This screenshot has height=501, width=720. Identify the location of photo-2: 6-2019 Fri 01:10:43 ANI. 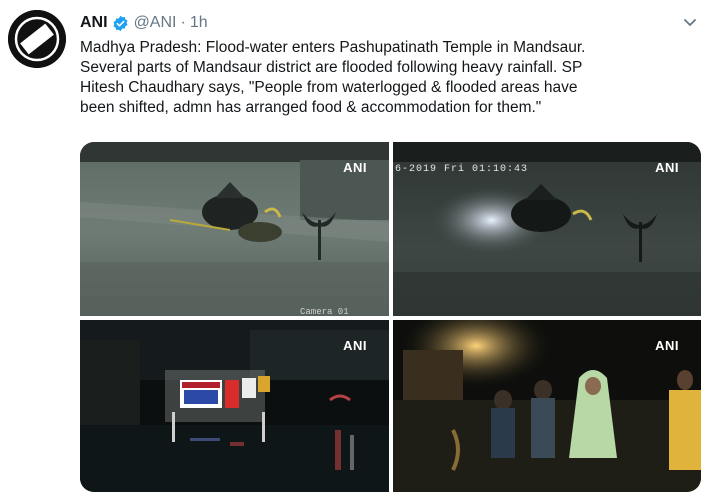
(547, 229).